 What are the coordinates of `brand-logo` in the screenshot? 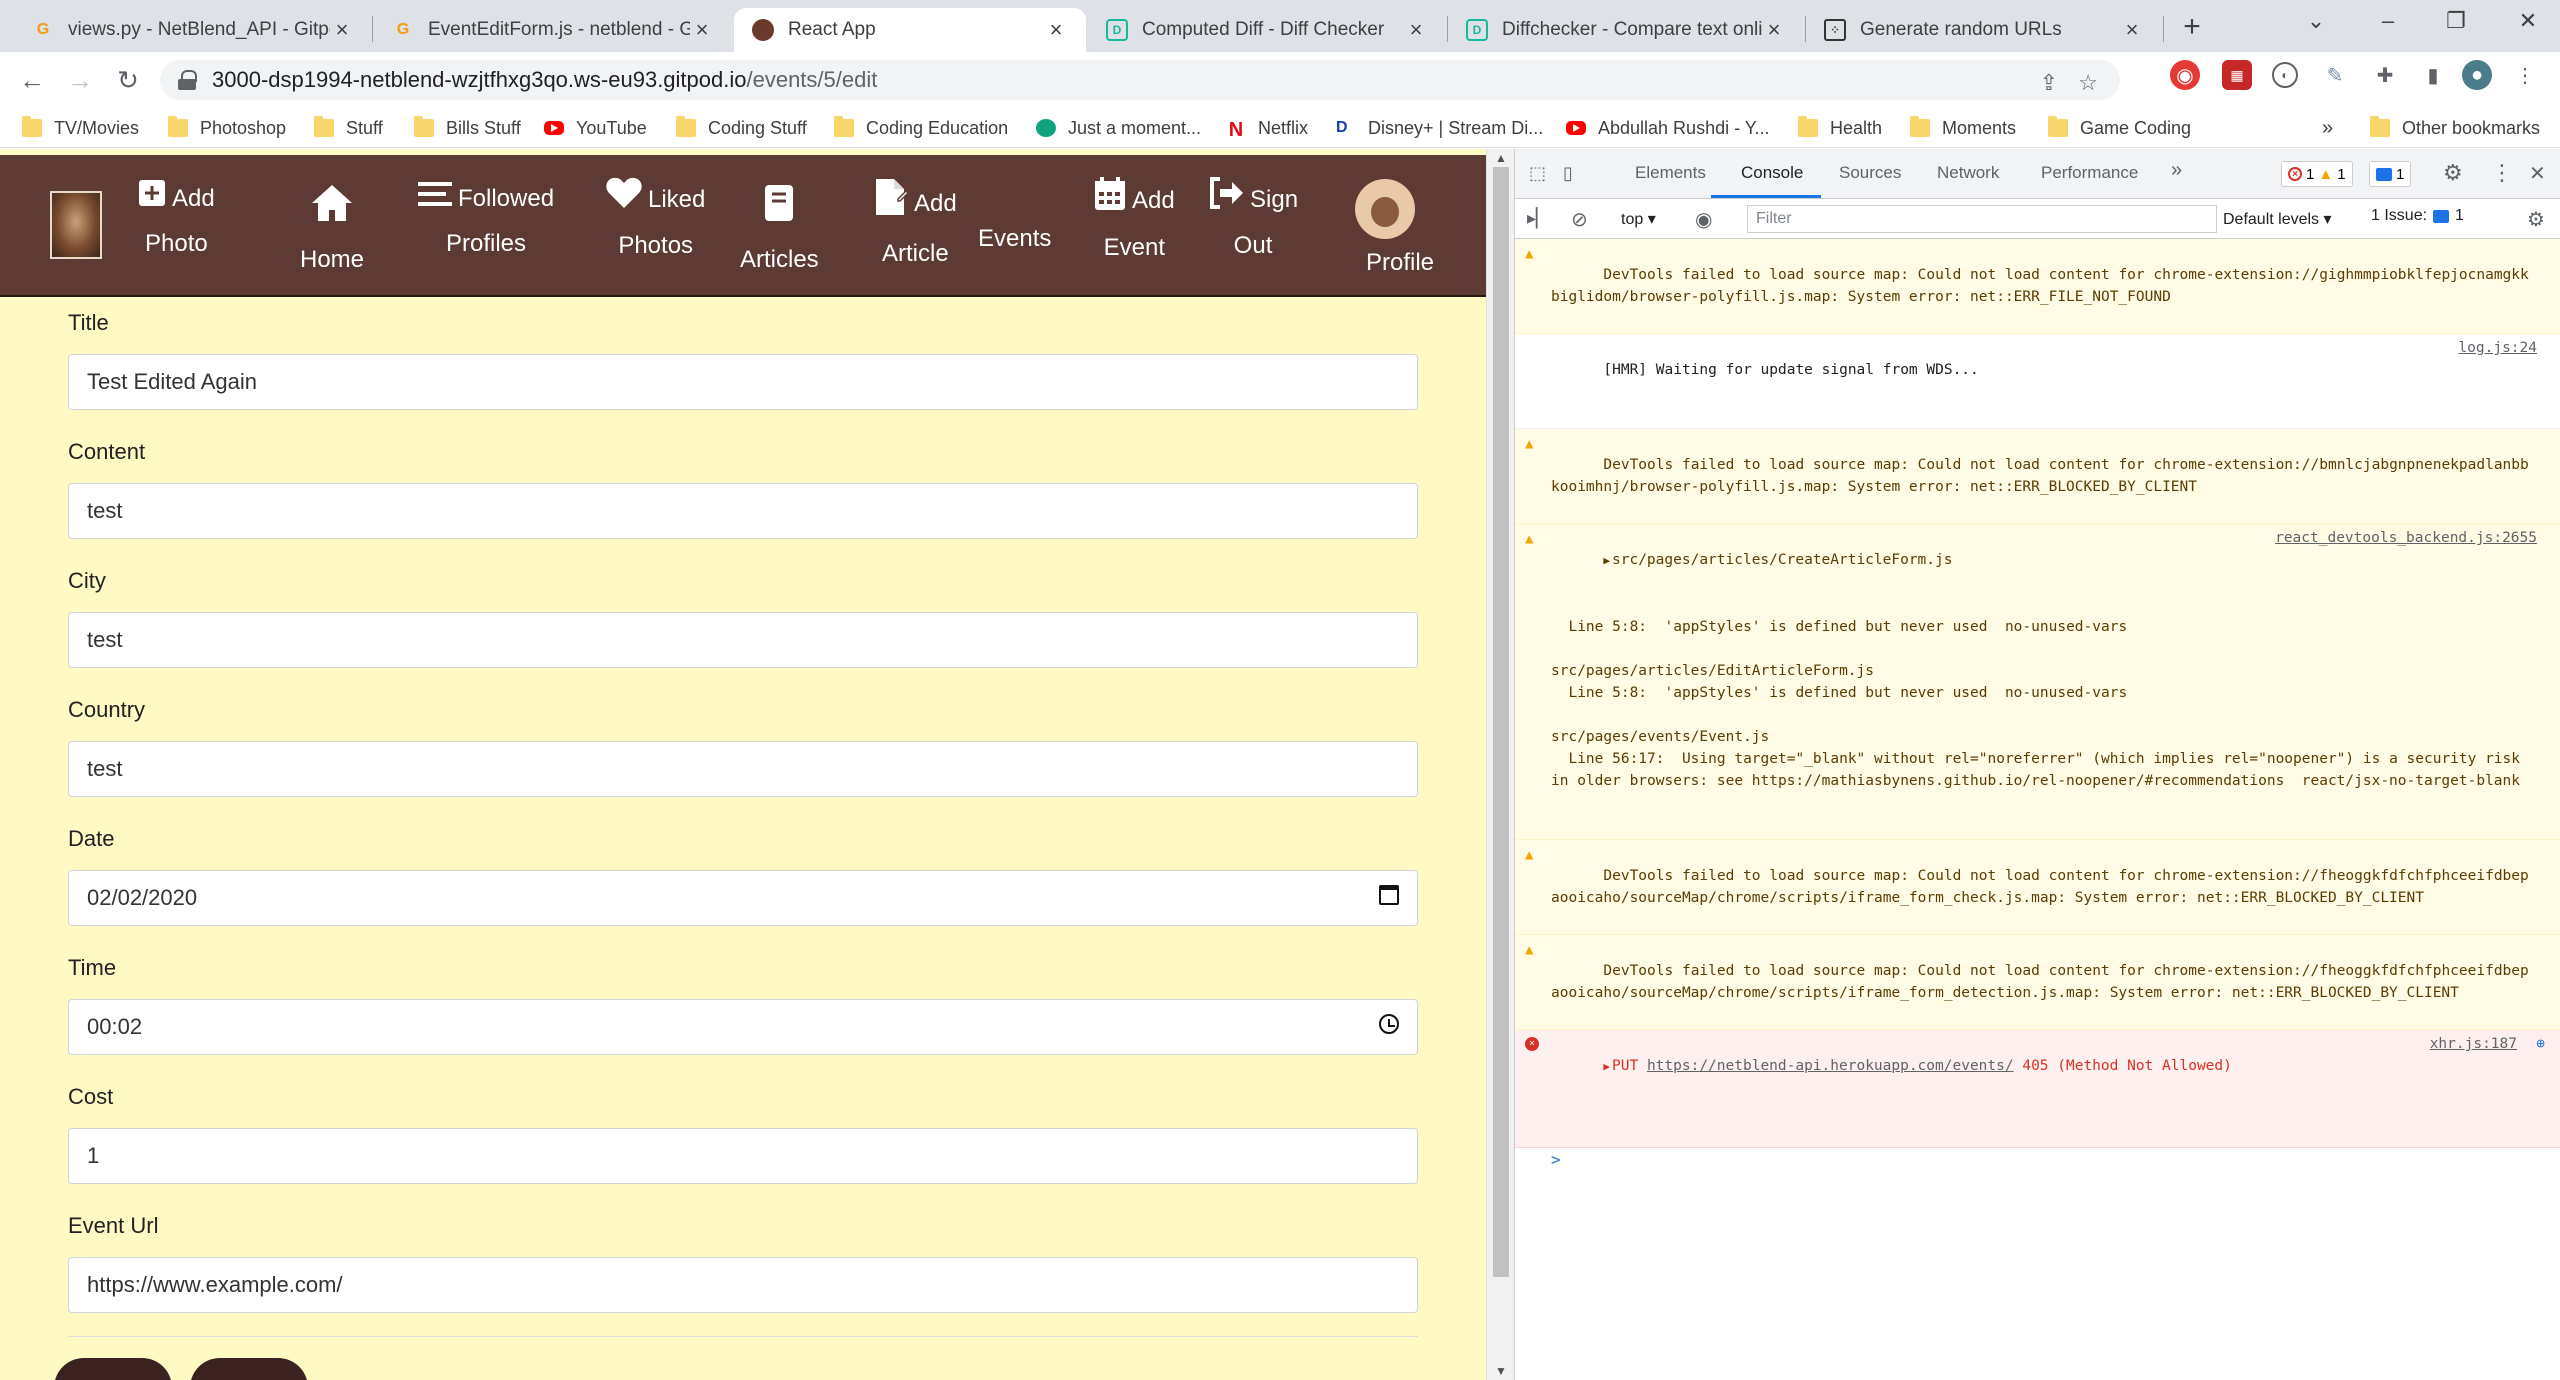 It's located at (76, 225).